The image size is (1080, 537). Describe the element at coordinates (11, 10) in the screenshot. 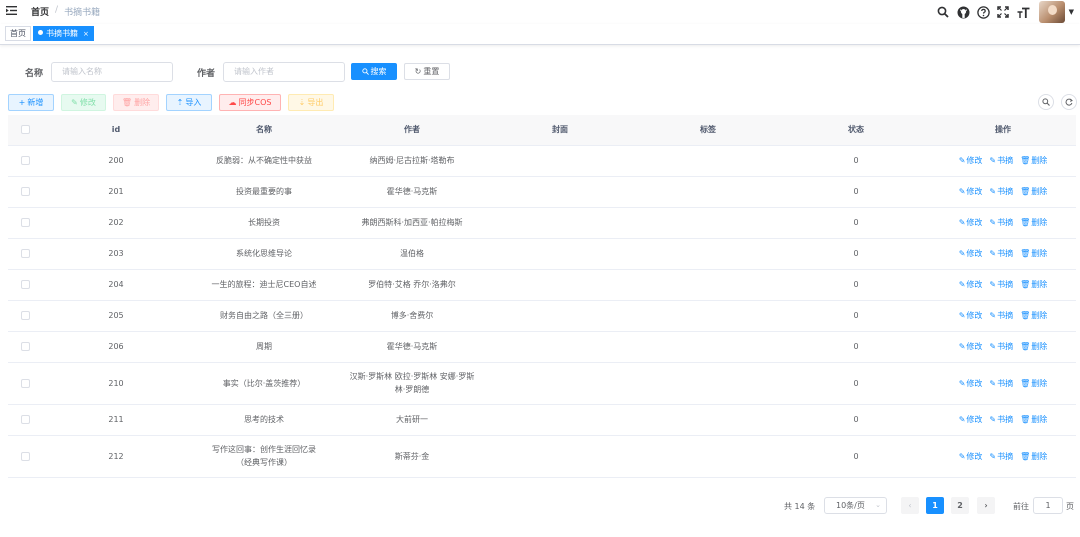

I see `hamburger-icon` at that location.